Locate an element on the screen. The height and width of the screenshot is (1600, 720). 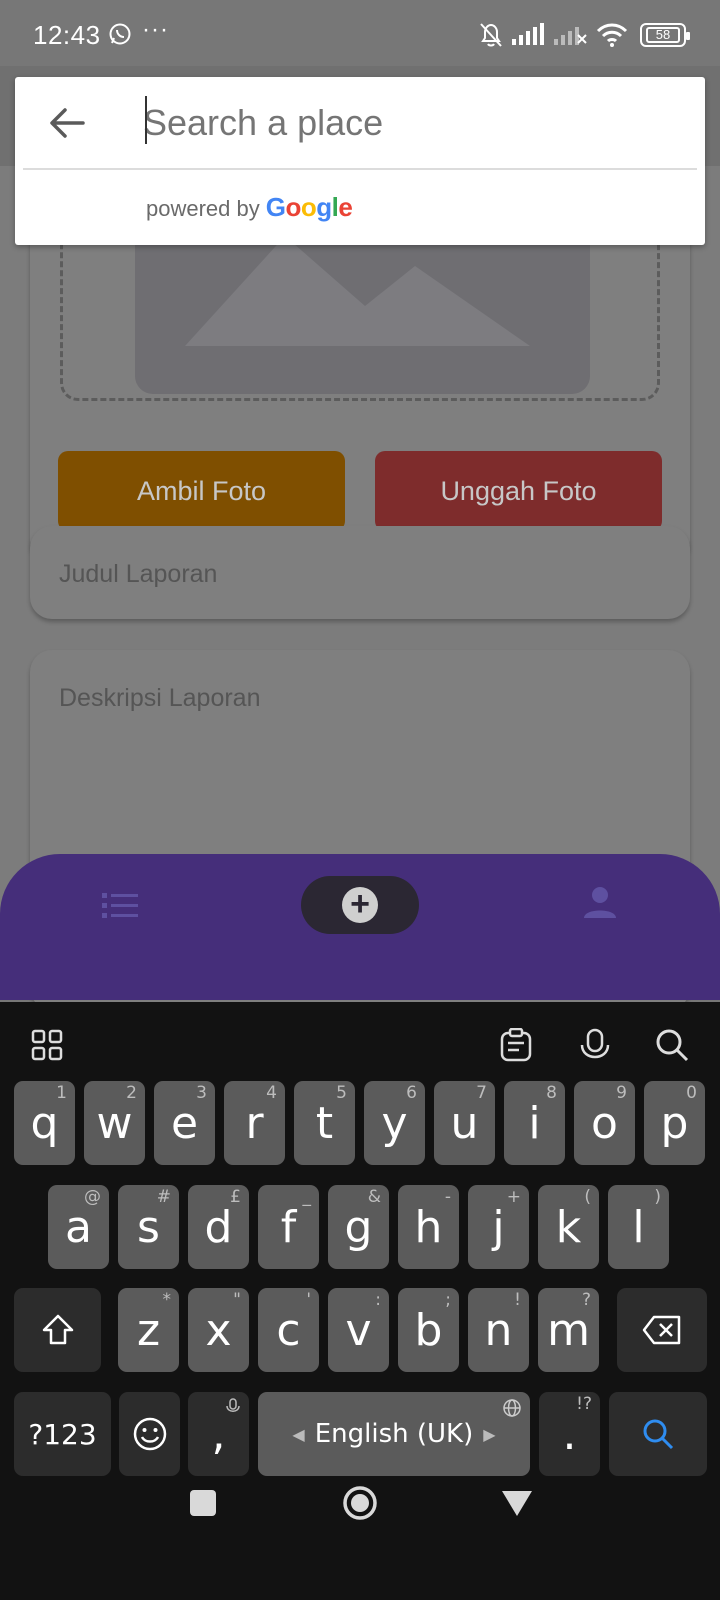
key-b: b; is located at coordinates (428, 1330).